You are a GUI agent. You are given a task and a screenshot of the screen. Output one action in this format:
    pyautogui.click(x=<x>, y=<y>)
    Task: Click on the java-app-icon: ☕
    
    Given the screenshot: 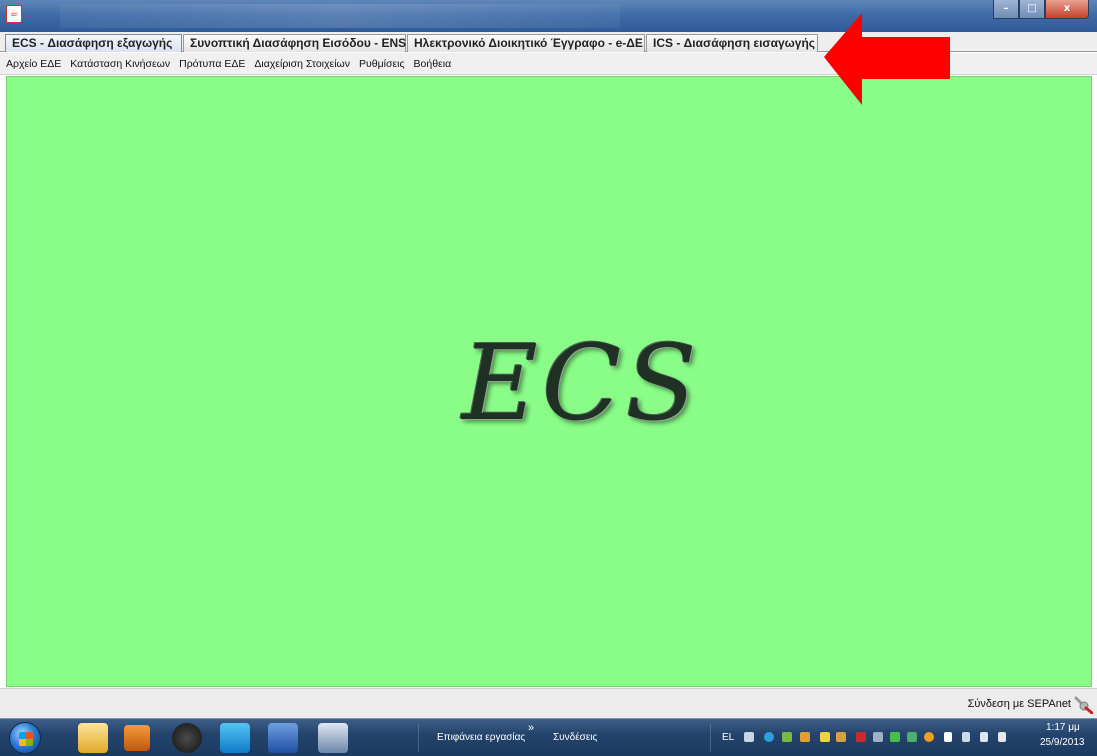 What is the action you would take?
    pyautogui.click(x=14, y=14)
    